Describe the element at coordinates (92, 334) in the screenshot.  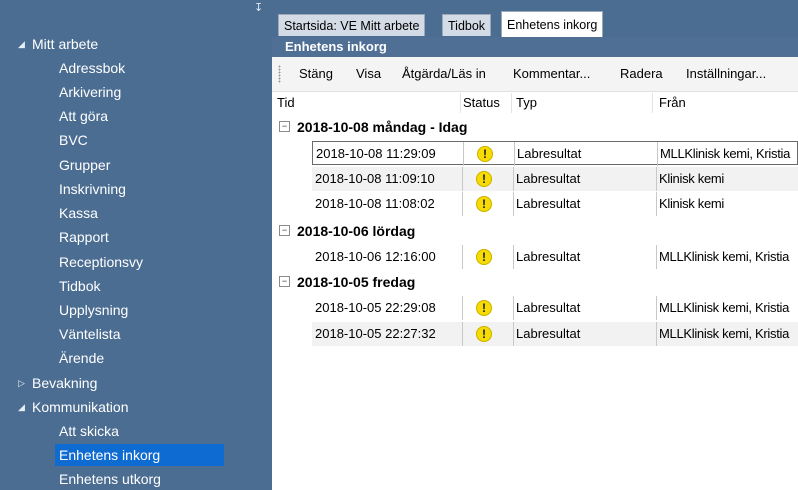
I see `nav-item-vantelista: Väntelista` at that location.